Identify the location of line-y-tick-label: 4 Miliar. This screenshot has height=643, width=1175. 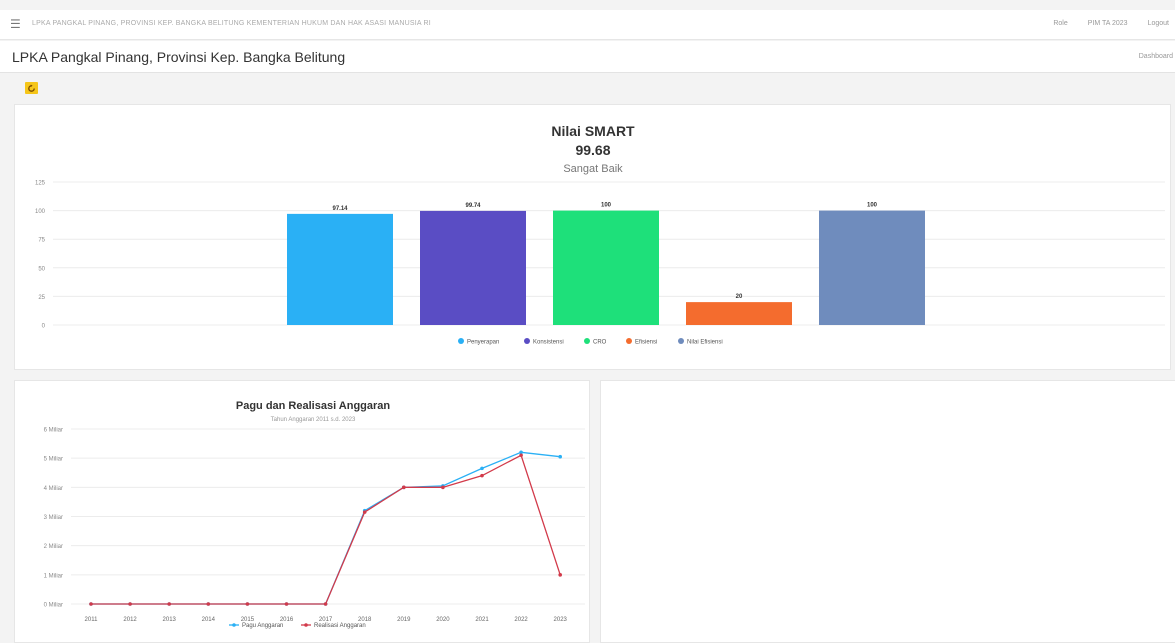
(53, 489).